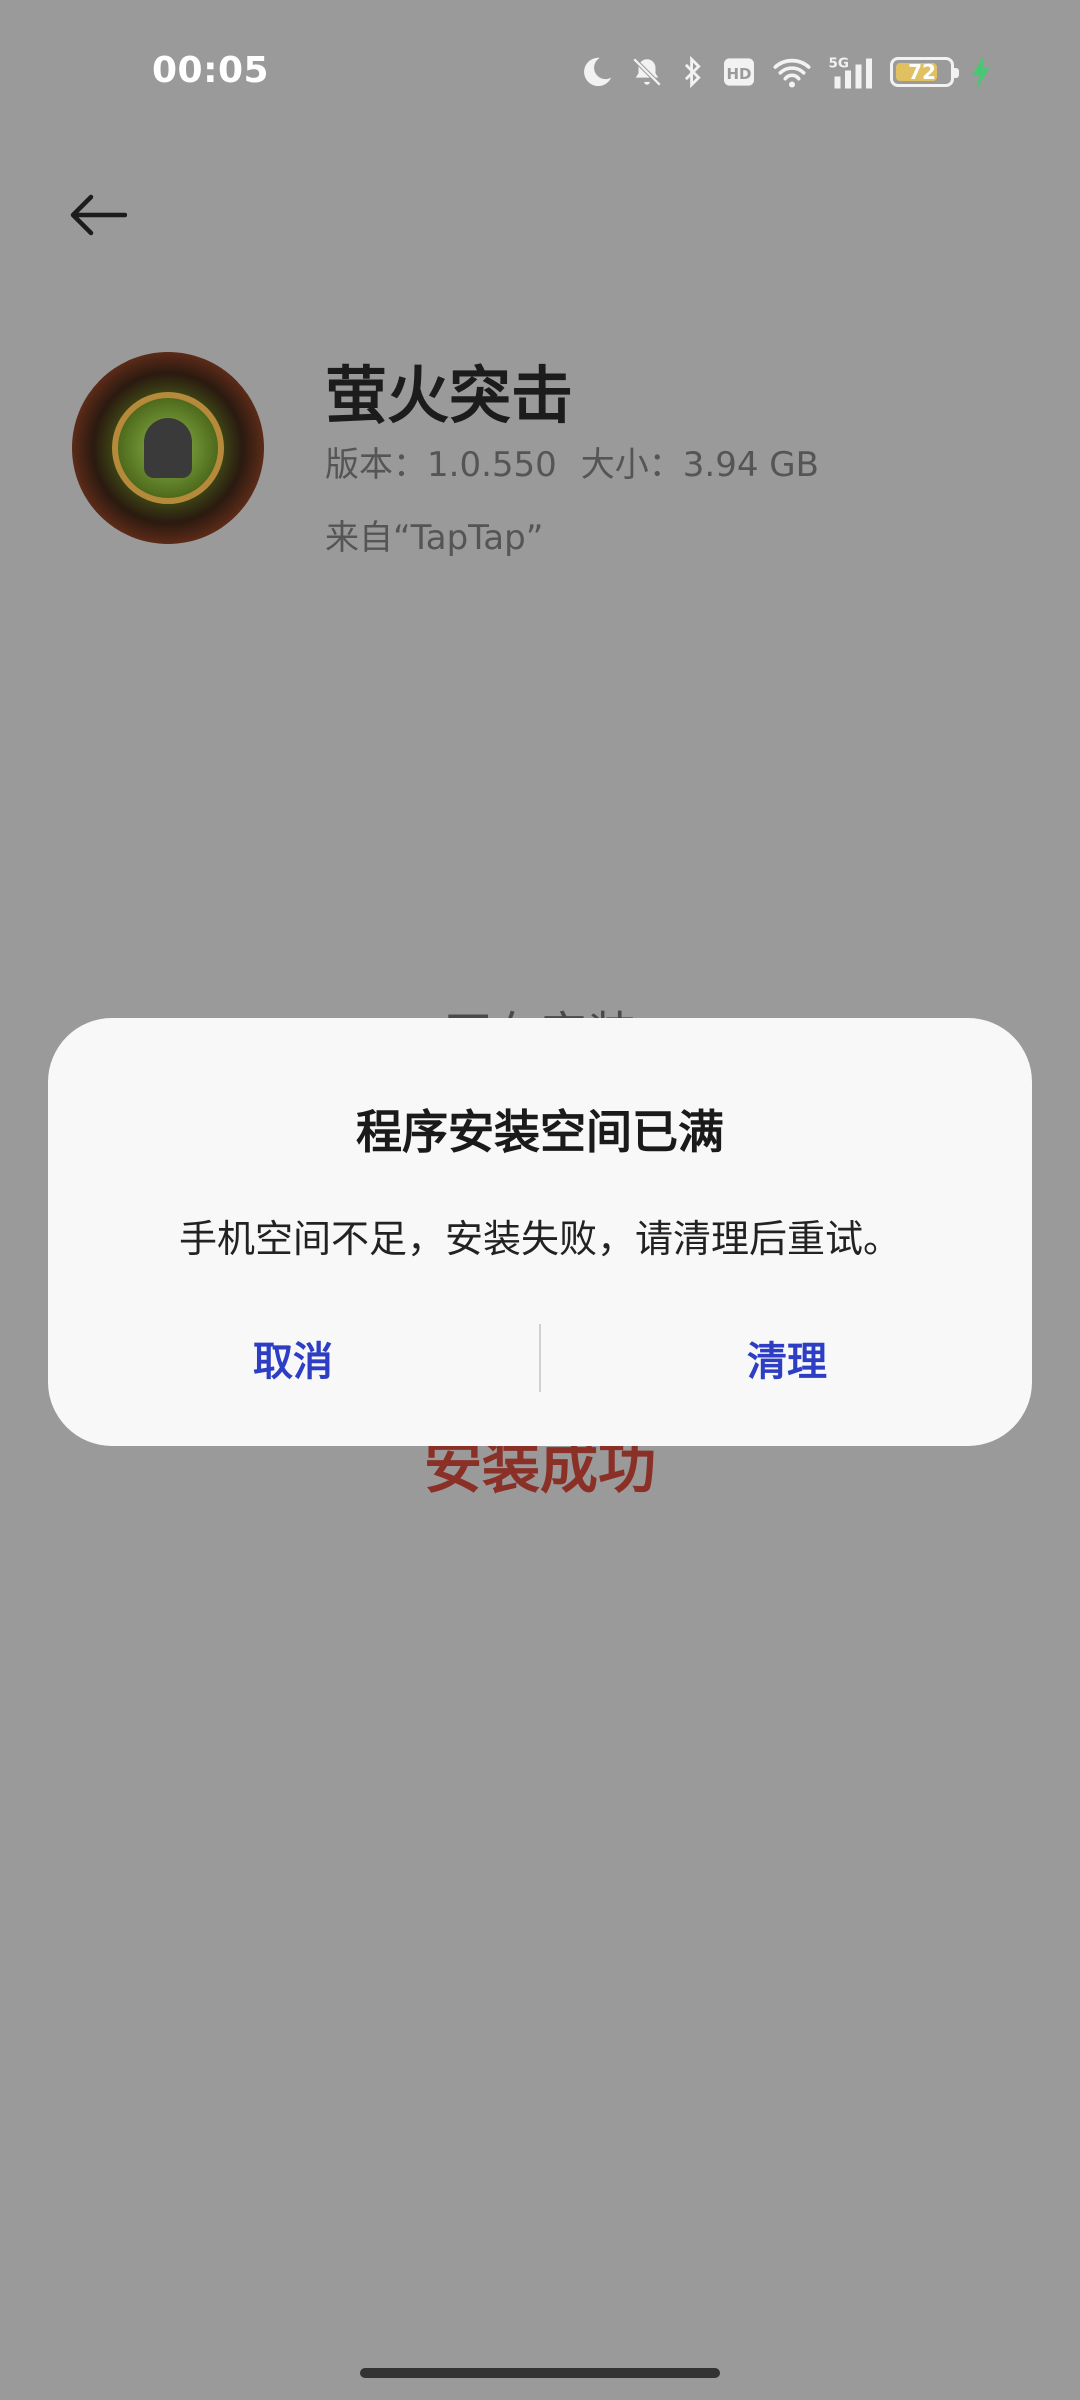 Image resolution: width=1080 pixels, height=2400 pixels. I want to click on back-arrow-icon, so click(98, 215).